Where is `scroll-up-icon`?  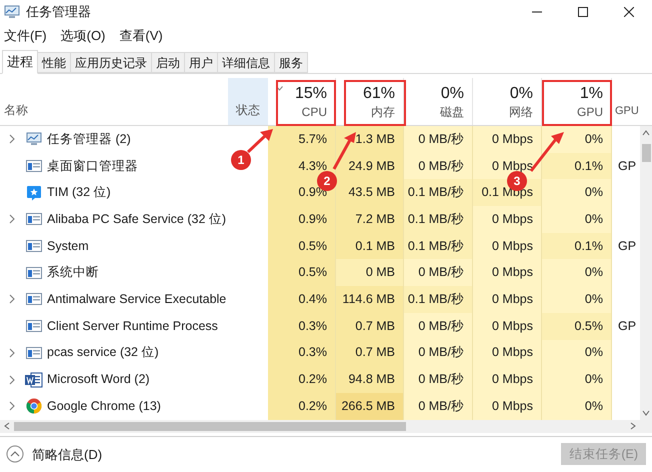
scroll-up-icon is located at coordinates (646, 133).